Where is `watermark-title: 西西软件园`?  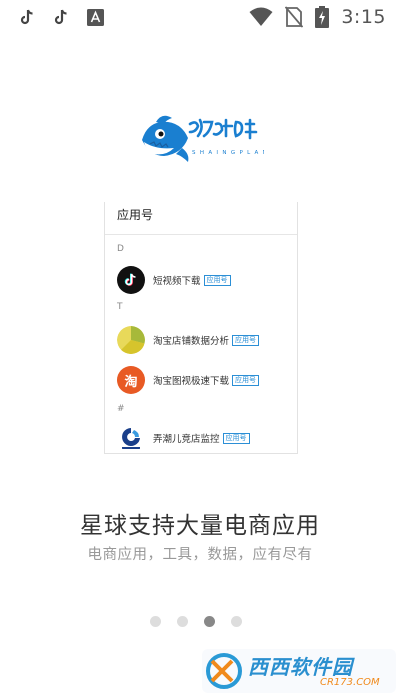 watermark-title: 西西软件园 is located at coordinates (300, 667).